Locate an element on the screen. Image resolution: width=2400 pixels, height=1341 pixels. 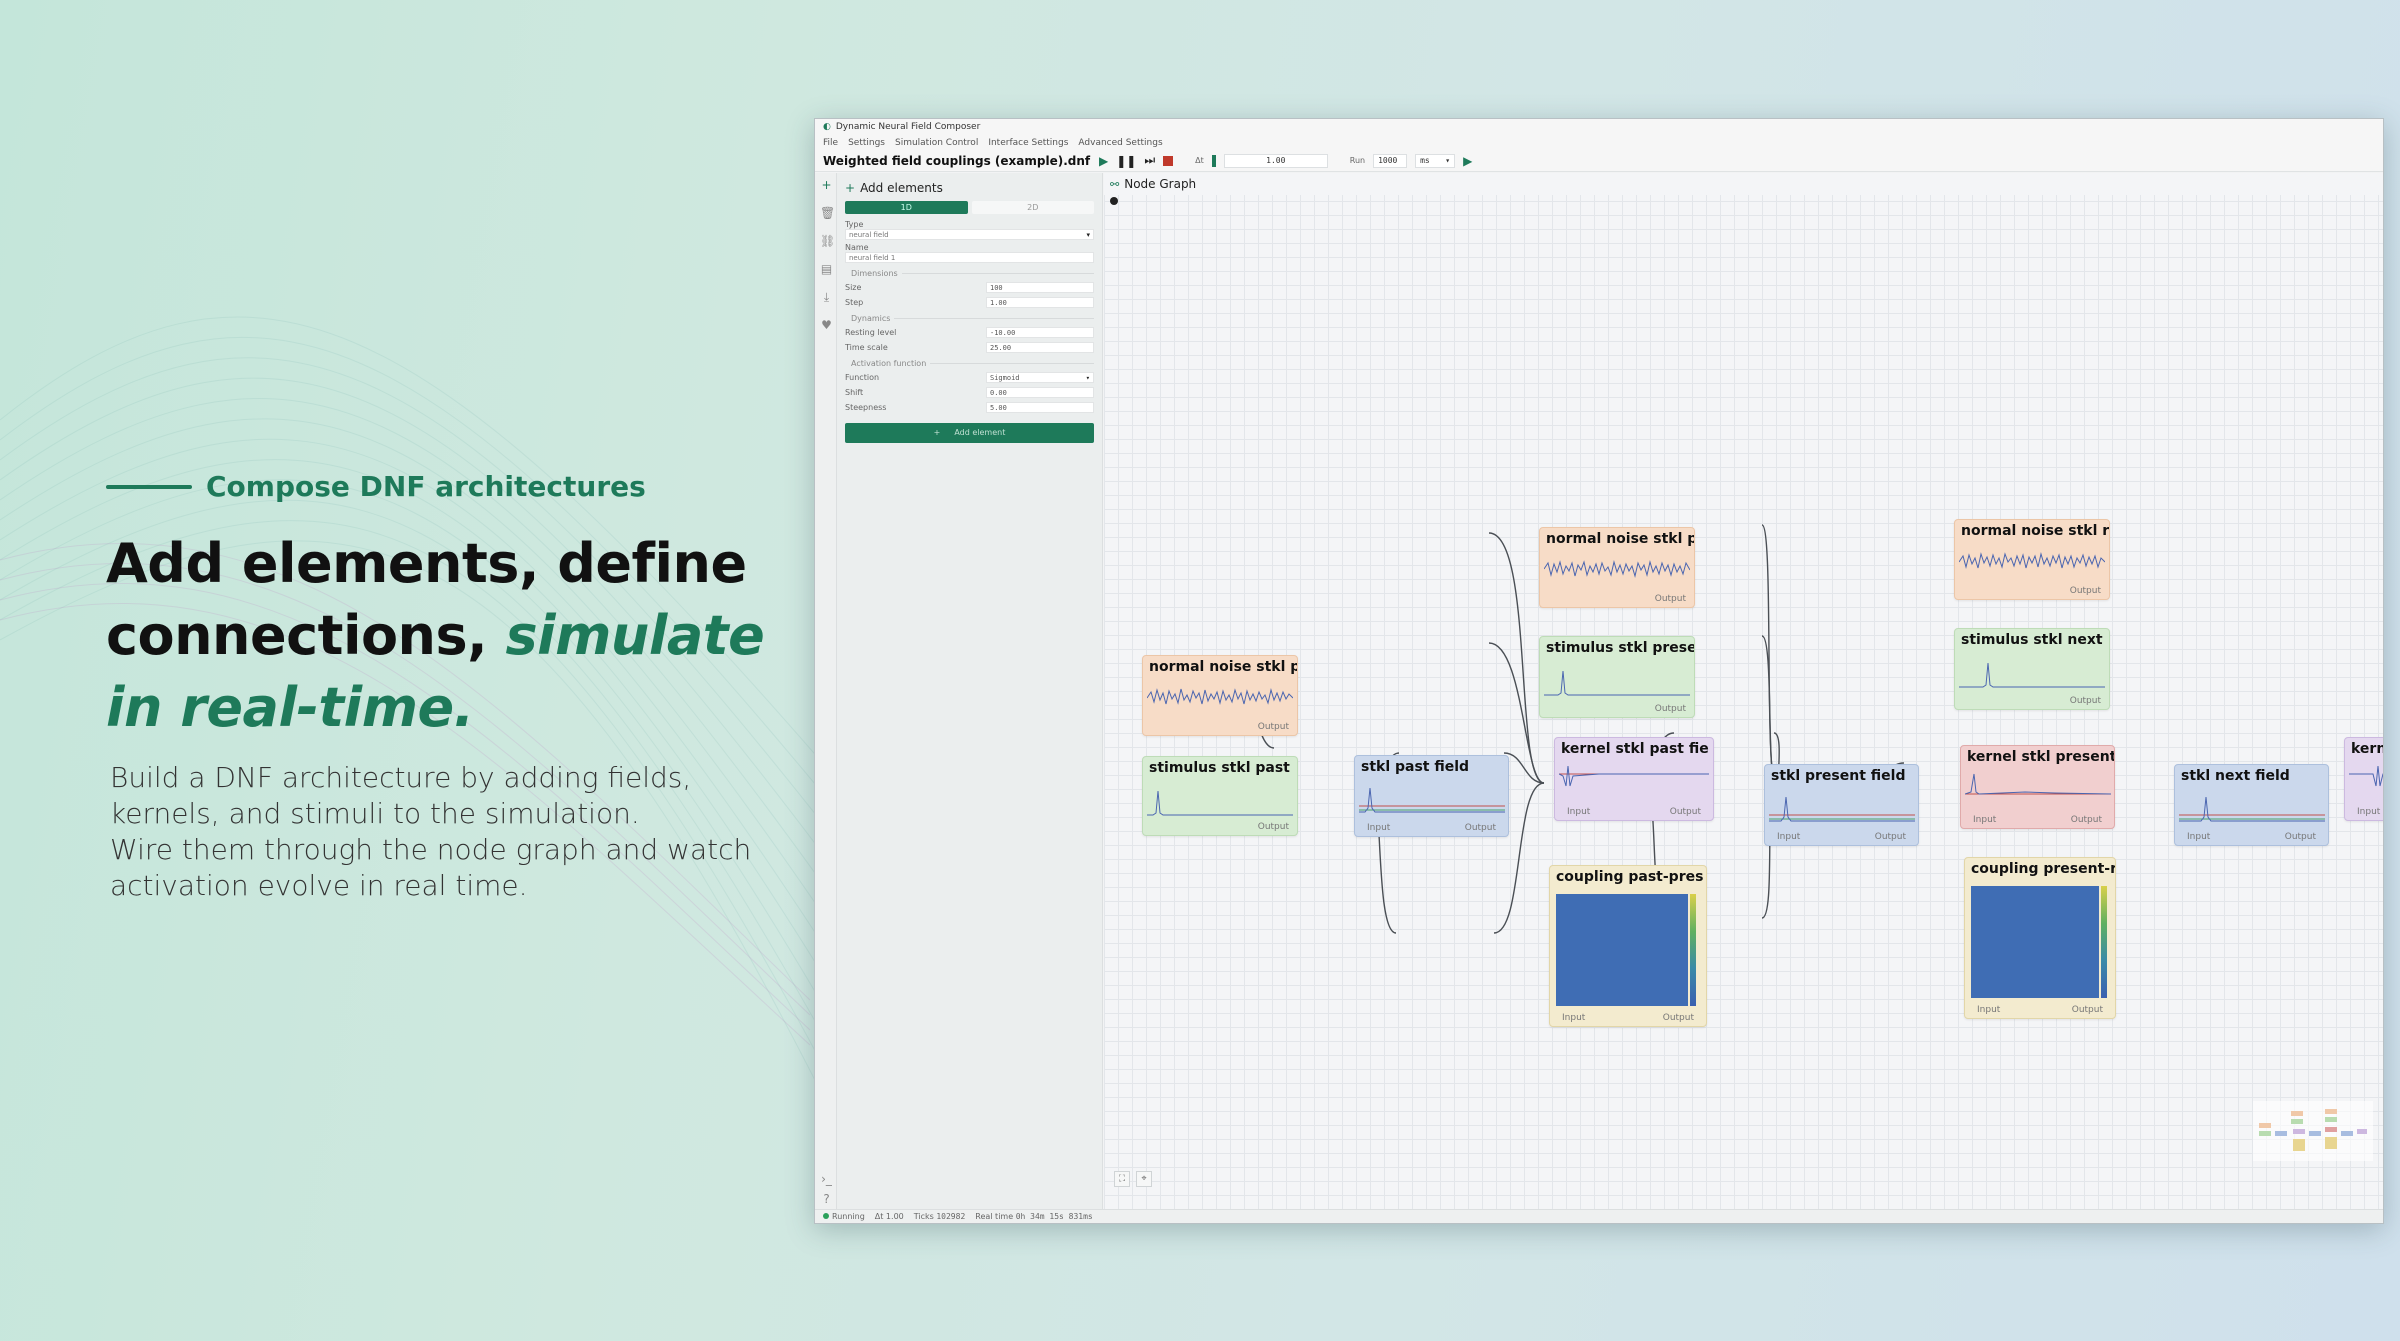
info-icon is located at coordinates (1114, 201).